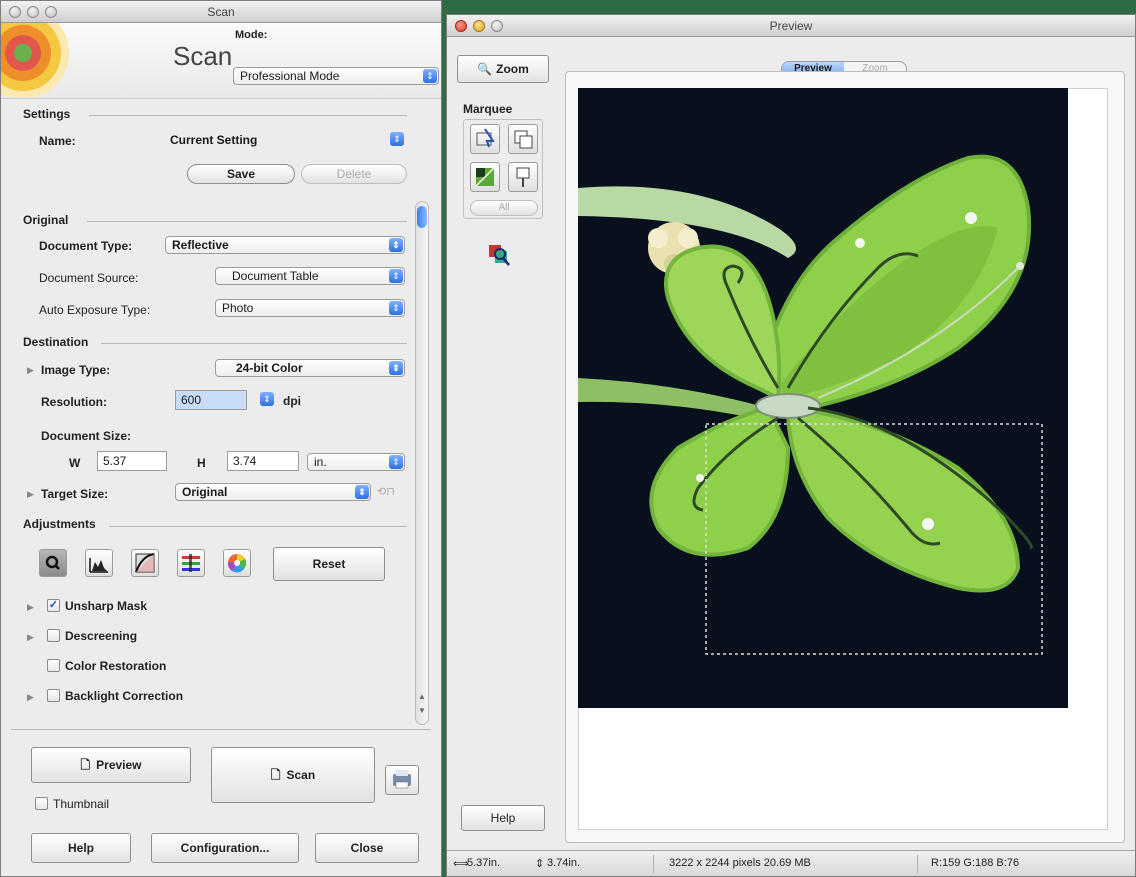 The image size is (1136, 877). I want to click on doc-type-label: Document Type:, so click(86, 246).